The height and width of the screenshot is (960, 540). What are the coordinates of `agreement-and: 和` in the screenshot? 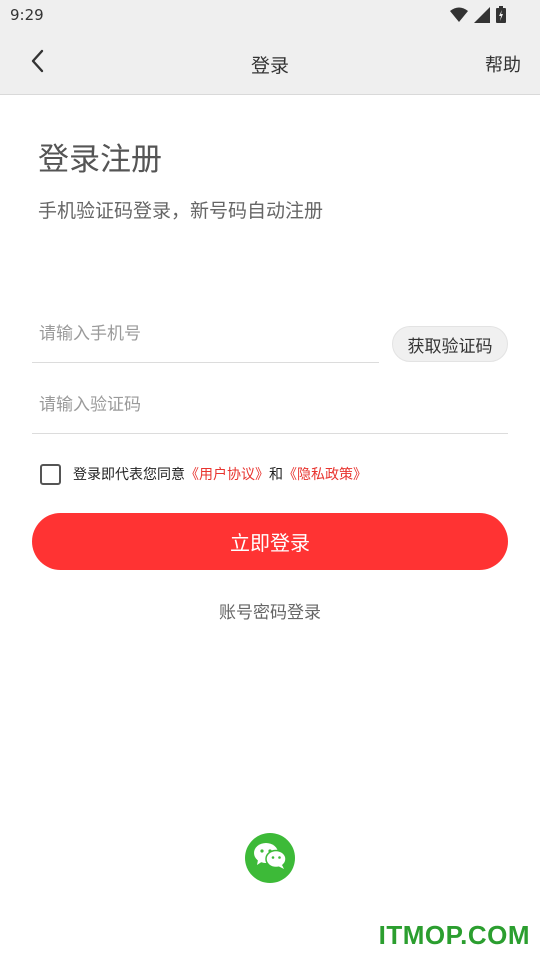 It's located at (276, 475).